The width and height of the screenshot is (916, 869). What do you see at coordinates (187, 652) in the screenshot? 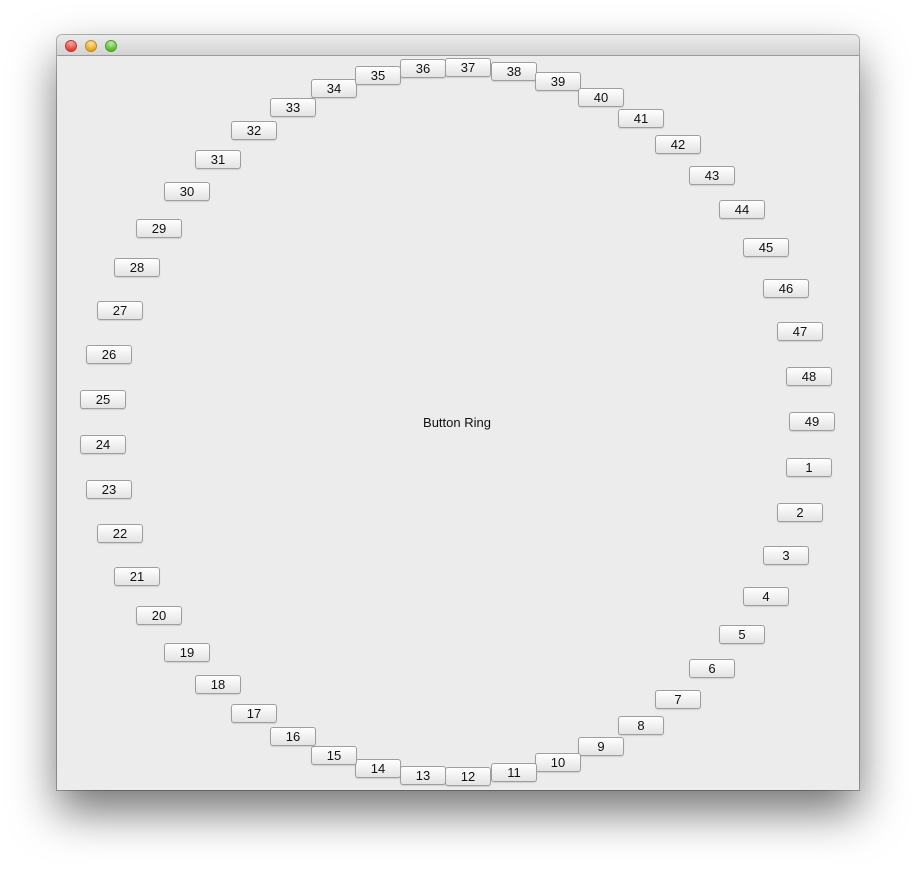
I see `ring-button-19: 19` at bounding box center [187, 652].